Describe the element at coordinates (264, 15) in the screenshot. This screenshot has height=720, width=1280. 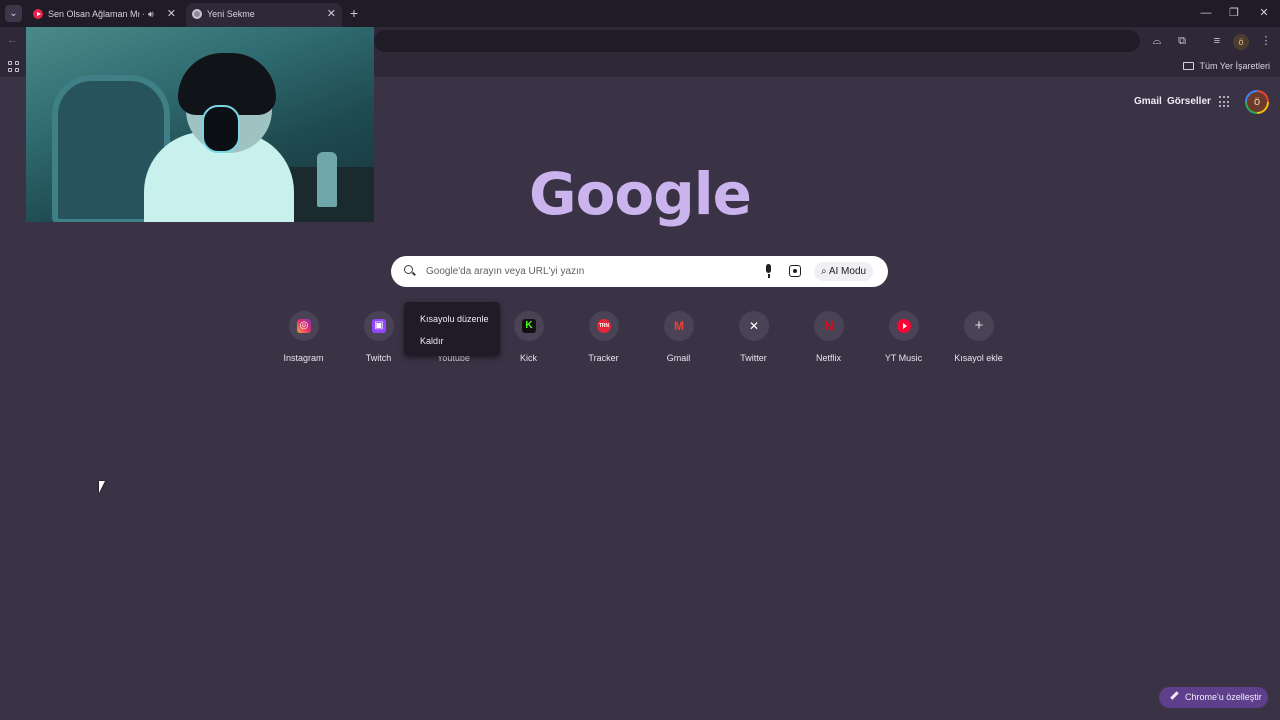
I see `tab-new-tab: Yeni Sekme ✕` at that location.